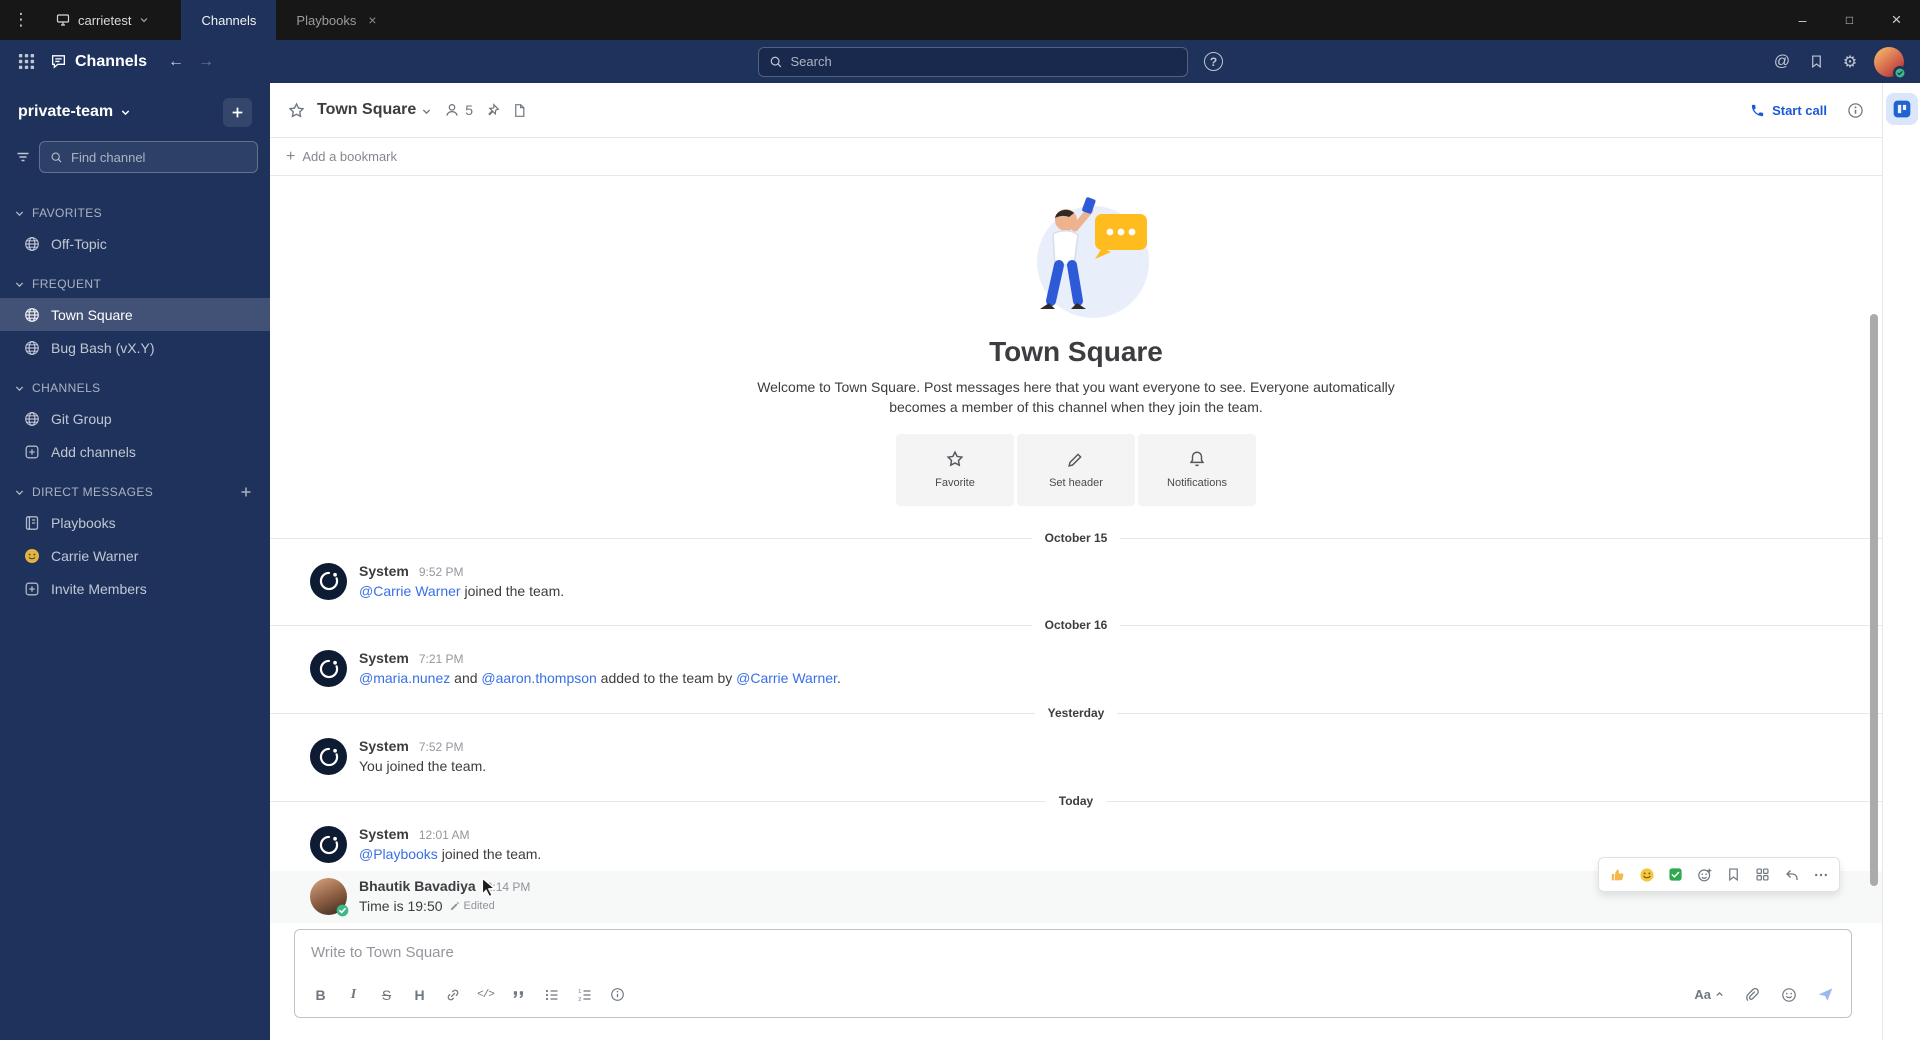  What do you see at coordinates (404, 678) in the screenshot?
I see `mention-link: @maria.nunez` at bounding box center [404, 678].